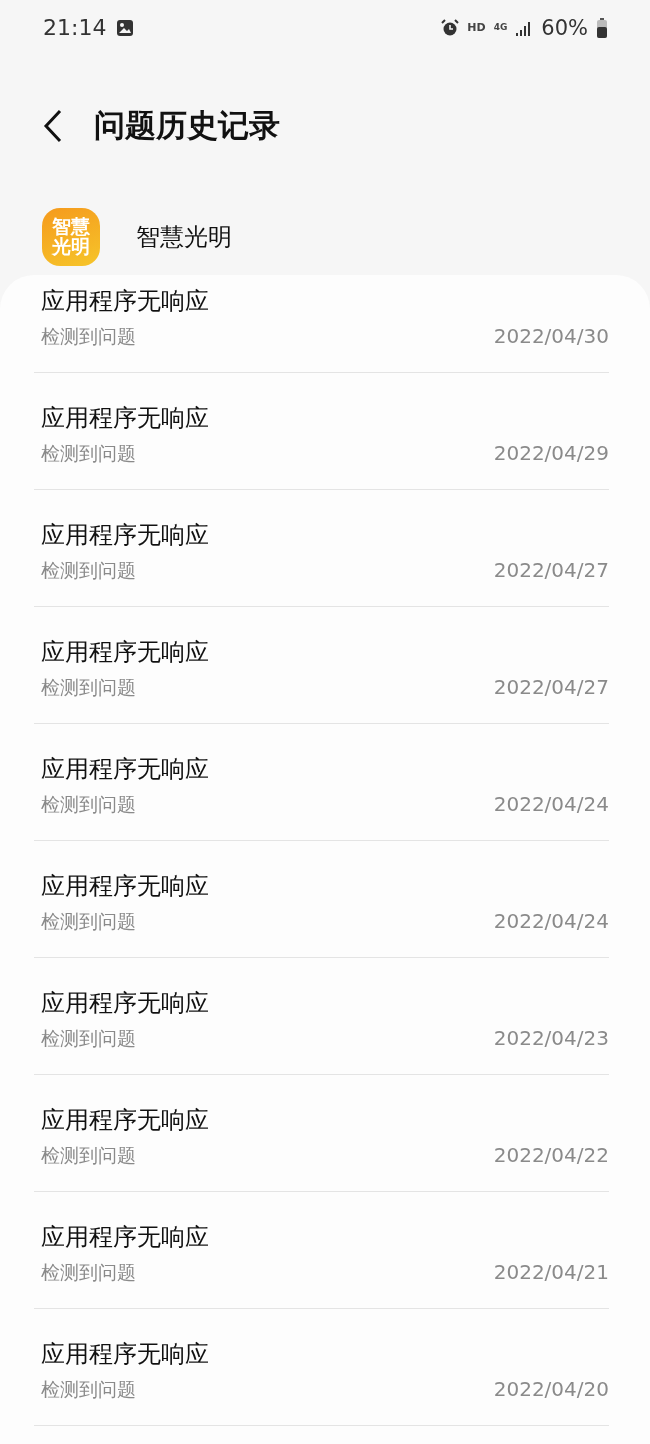  Describe the element at coordinates (564, 27) in the screenshot. I see `battery-percent: 60%` at that location.